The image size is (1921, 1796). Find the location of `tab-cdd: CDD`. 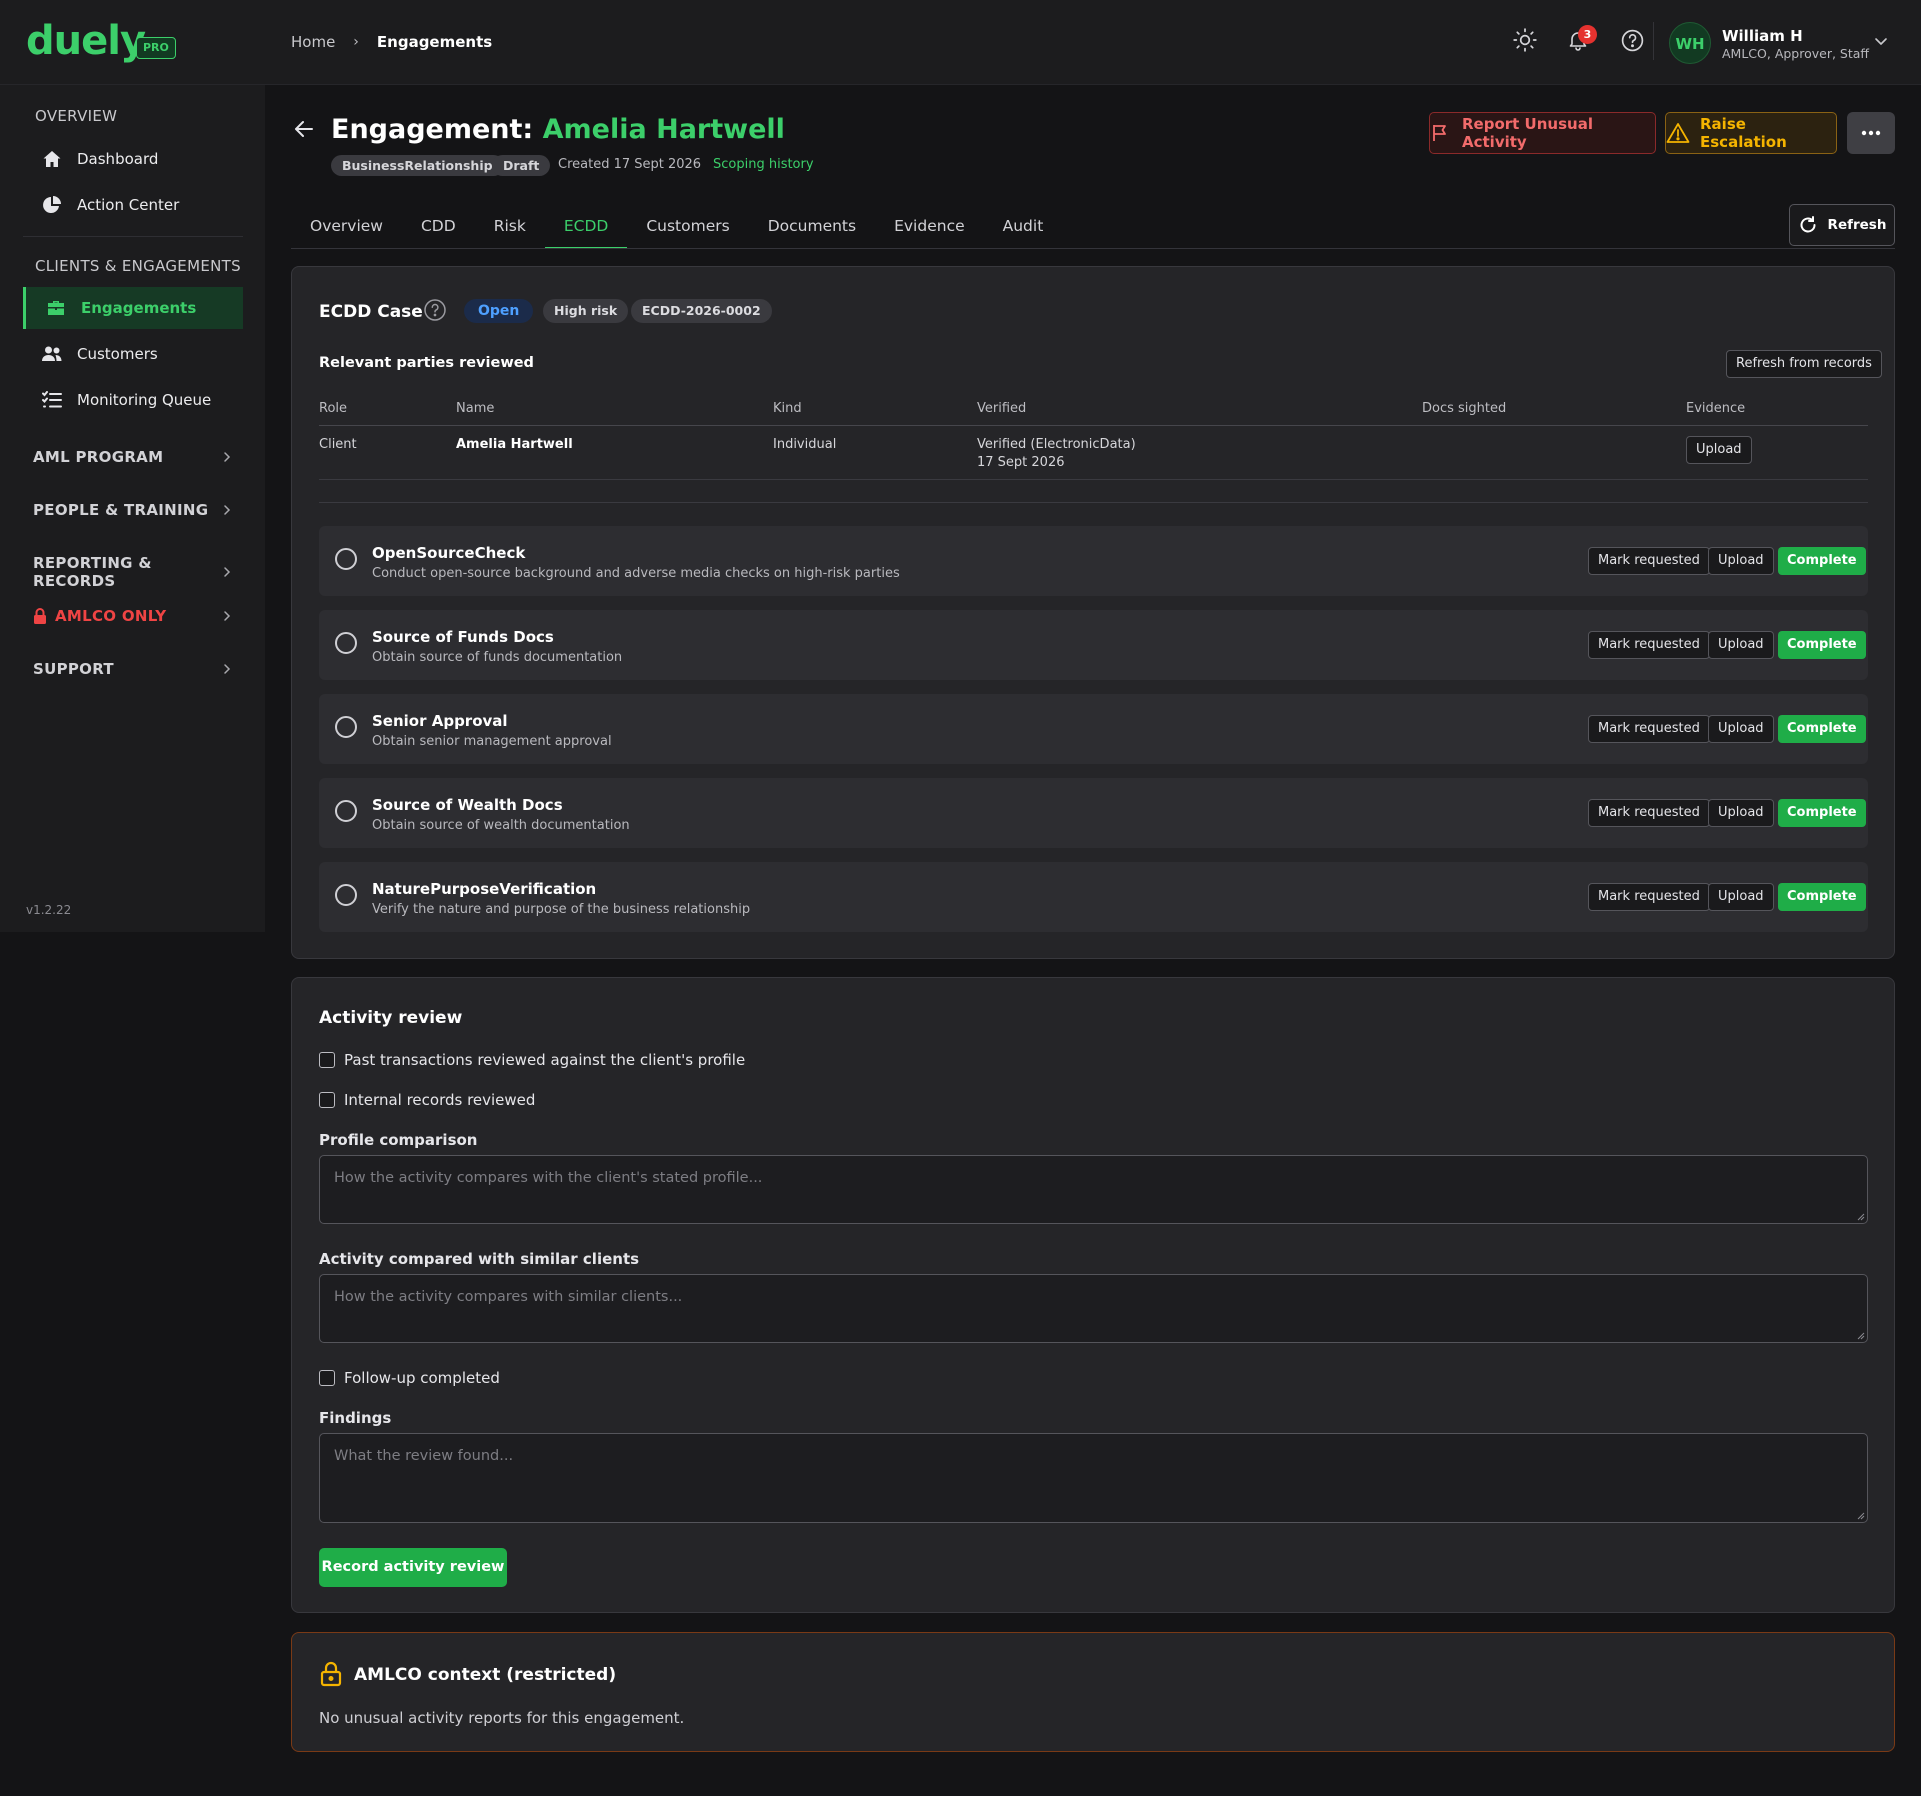

tab-cdd: CDD is located at coordinates (438, 226).